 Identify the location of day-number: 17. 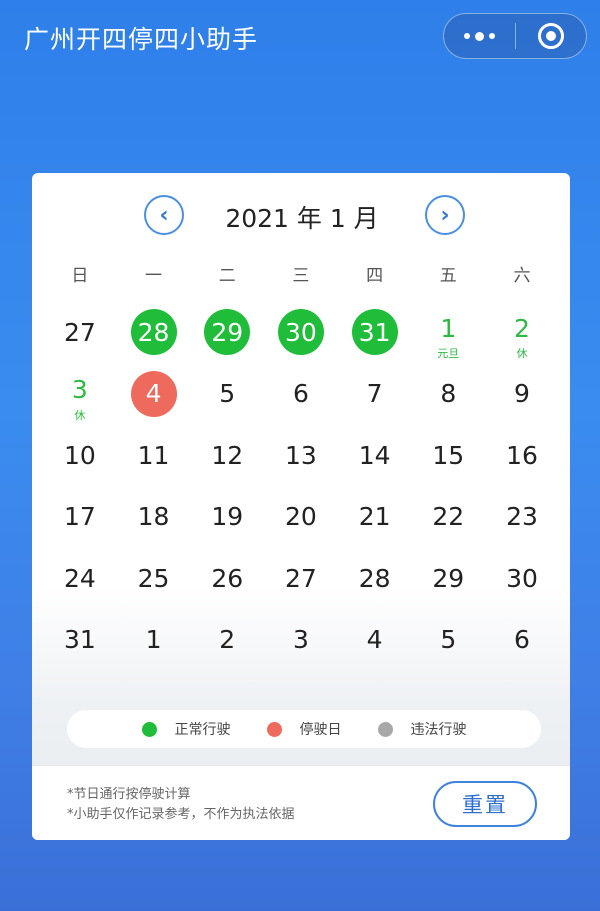
(79, 516).